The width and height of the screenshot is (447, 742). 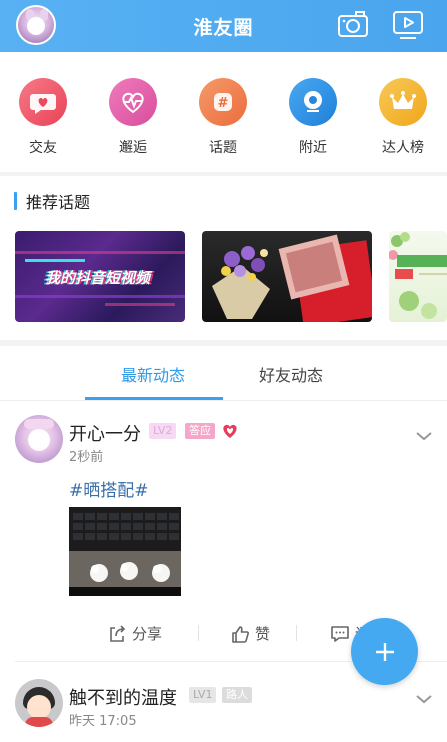 I want to click on heartbeat-icon, so click(x=133, y=102).